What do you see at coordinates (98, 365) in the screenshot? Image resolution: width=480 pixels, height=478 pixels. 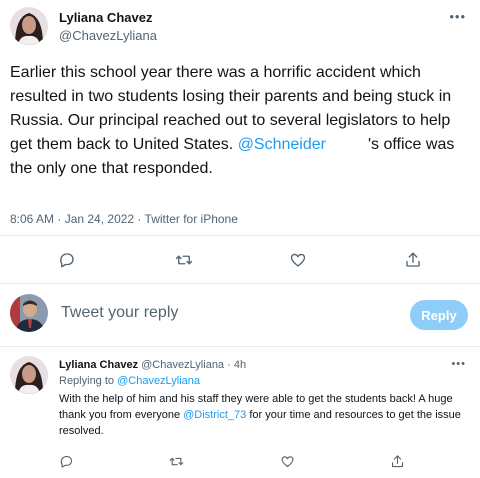 I see `reply-author-name: Lyliana Chavez` at bounding box center [98, 365].